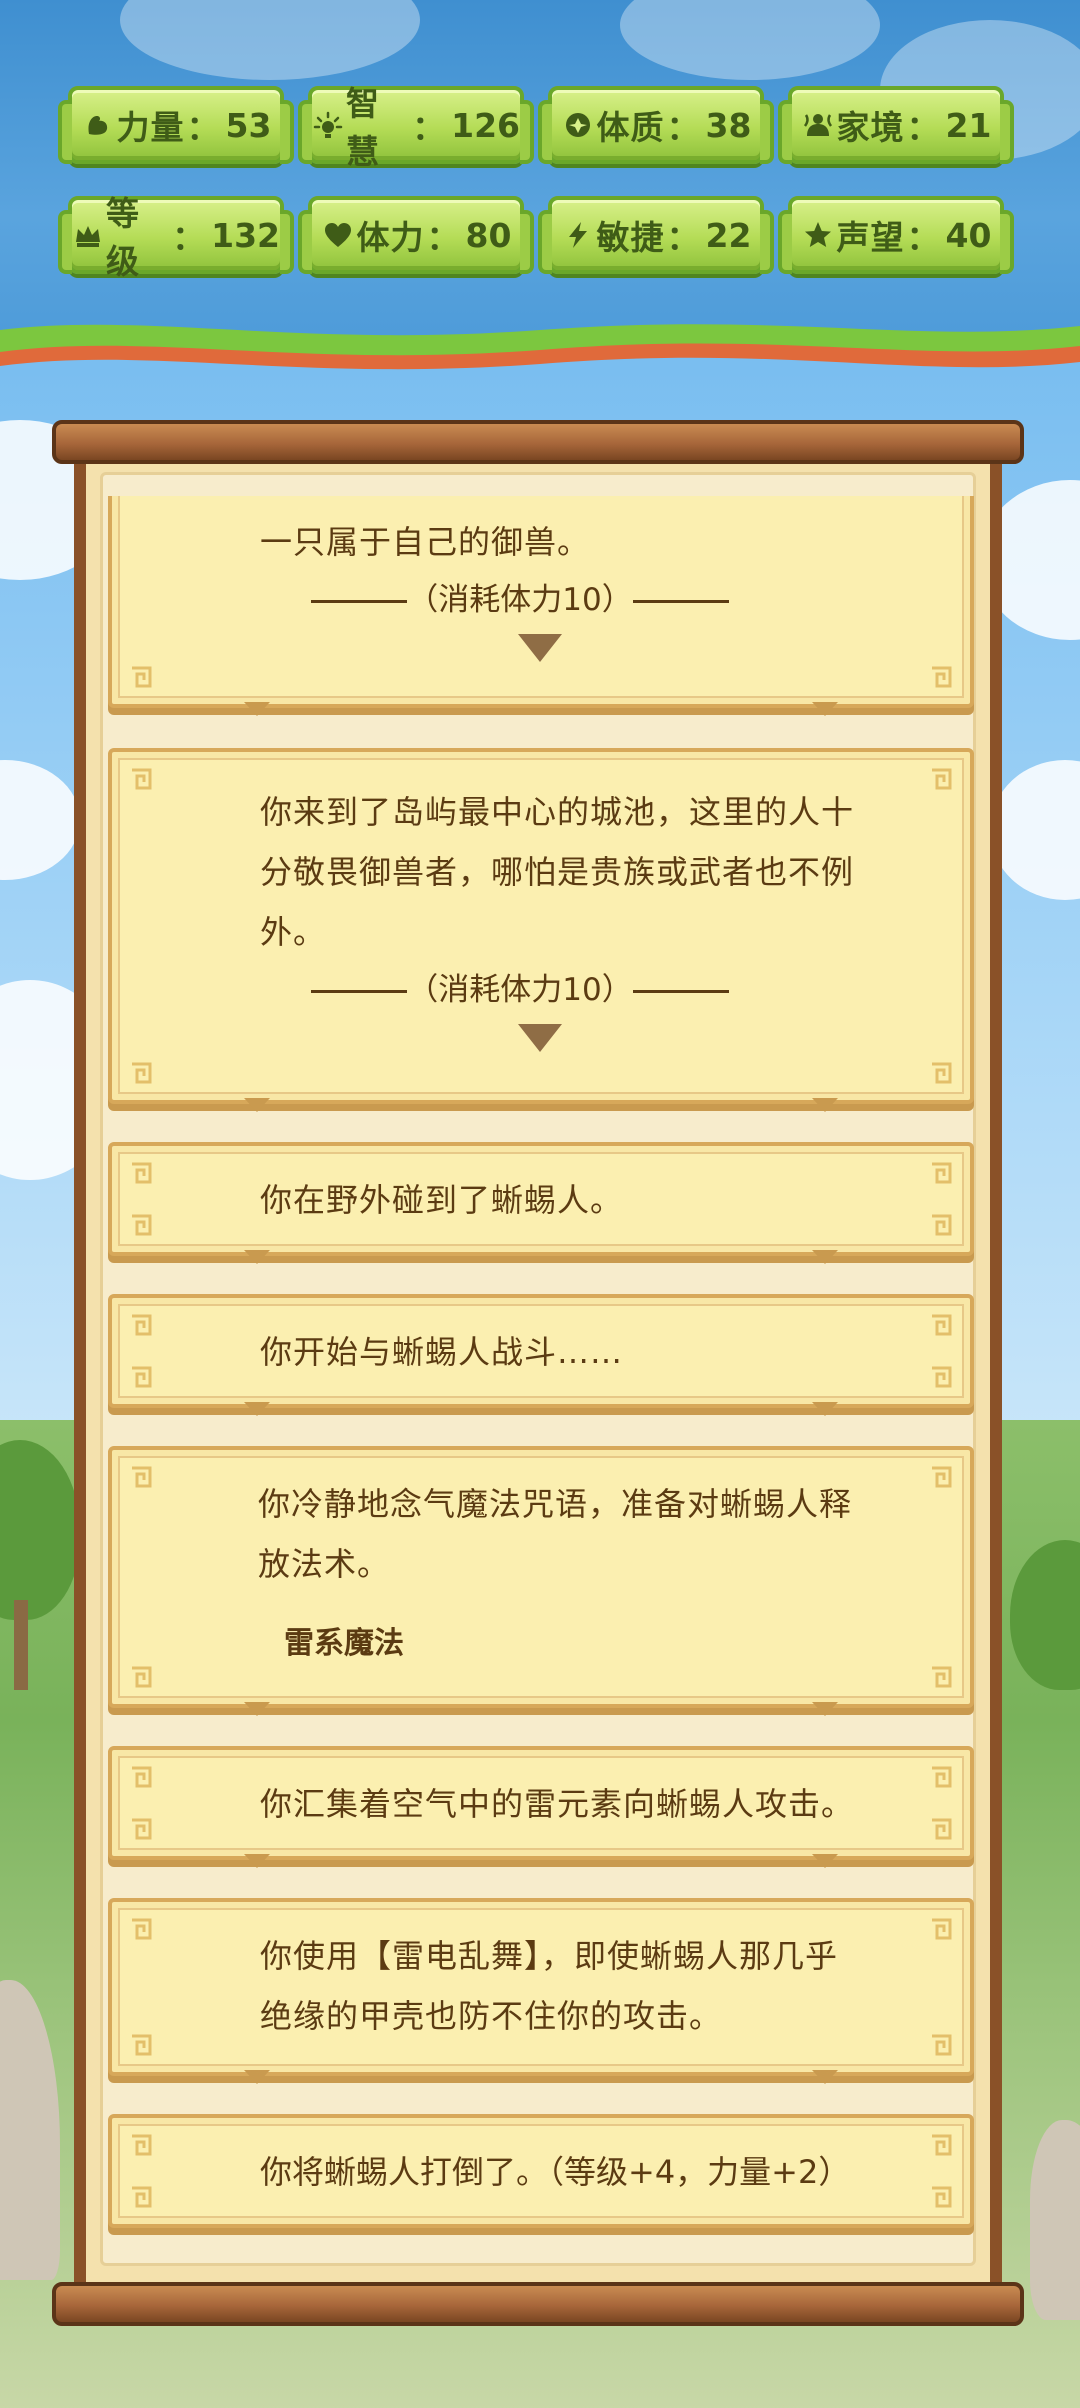  I want to click on event-card: 一只属于自己的御兽。 （消耗体力10）, so click(541, 606).